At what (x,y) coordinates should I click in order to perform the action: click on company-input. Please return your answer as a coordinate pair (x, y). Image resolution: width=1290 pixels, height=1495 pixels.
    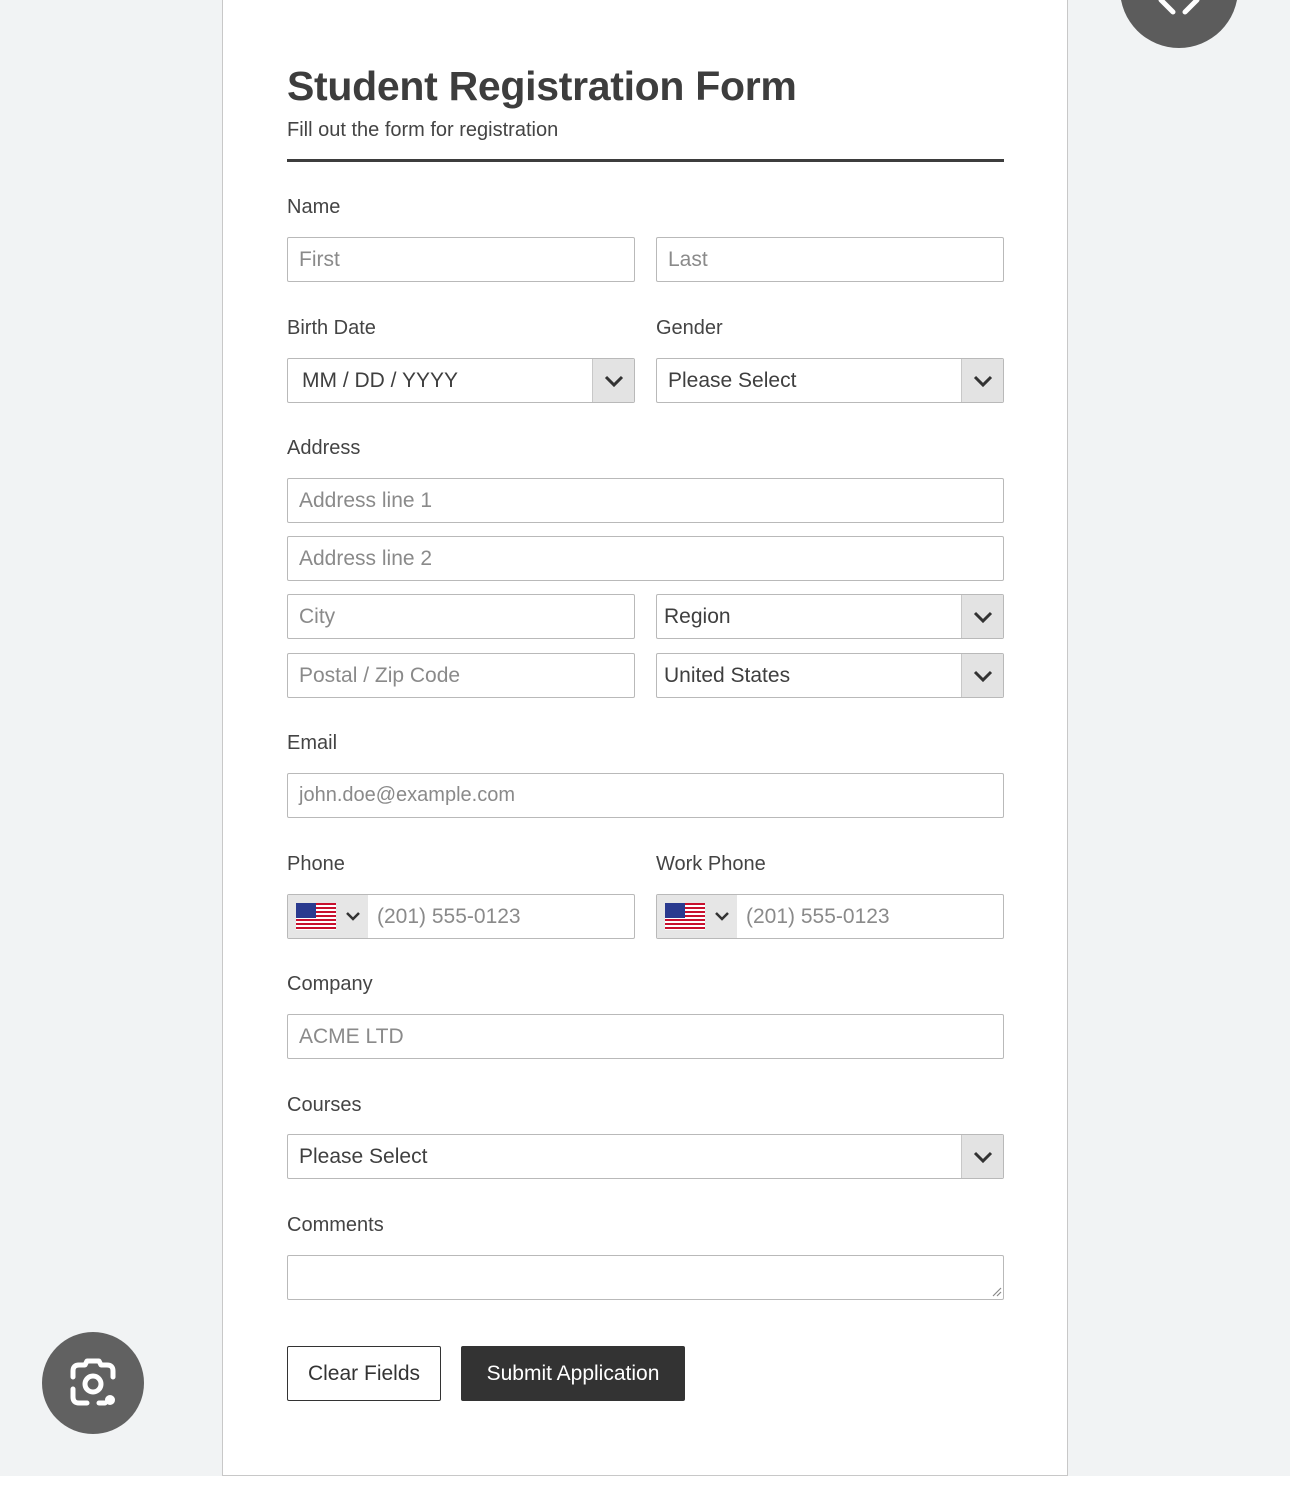
    Looking at the image, I should click on (645, 1036).